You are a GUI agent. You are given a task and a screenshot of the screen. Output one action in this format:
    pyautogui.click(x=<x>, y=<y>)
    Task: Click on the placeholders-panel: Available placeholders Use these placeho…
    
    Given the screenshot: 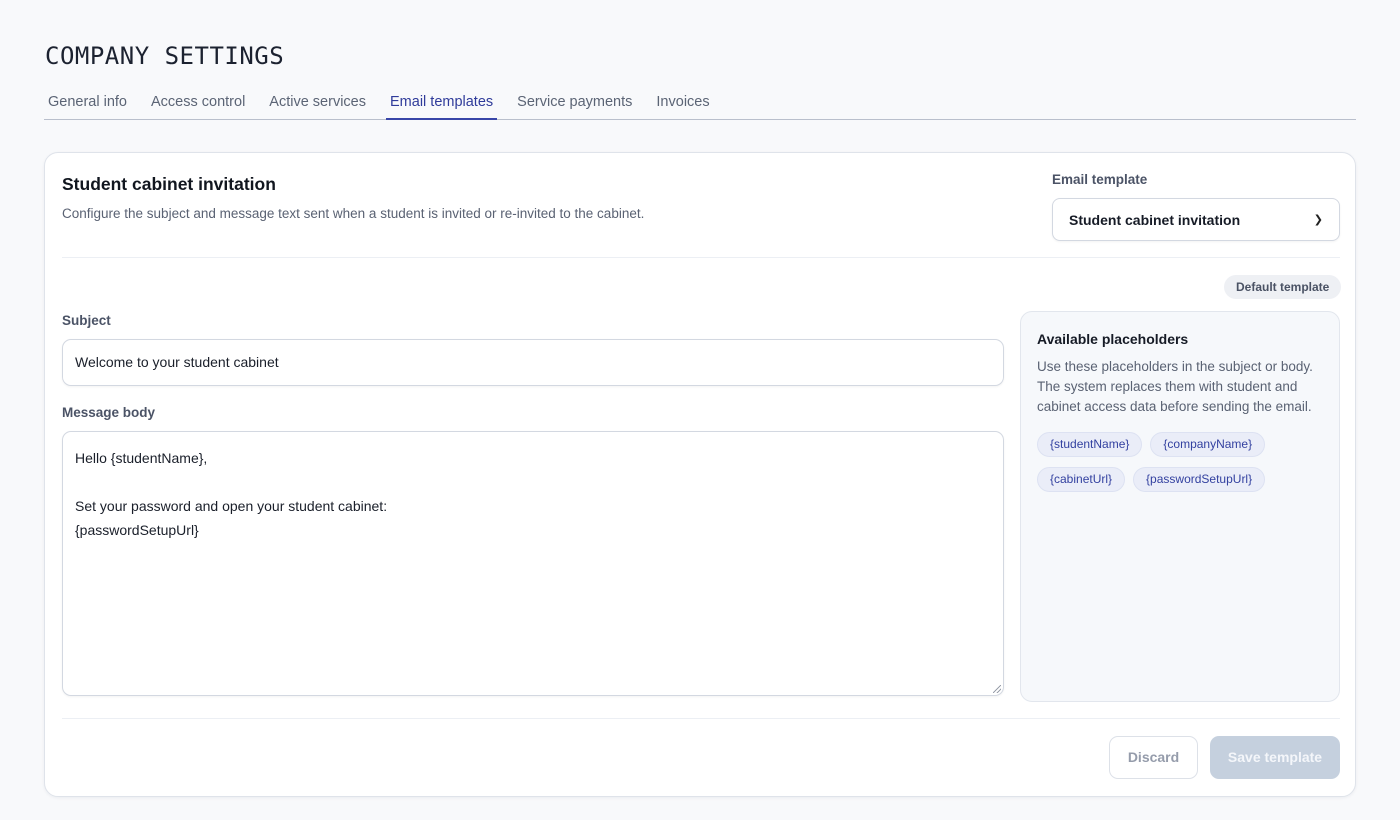 What is the action you would take?
    pyautogui.click(x=1180, y=506)
    